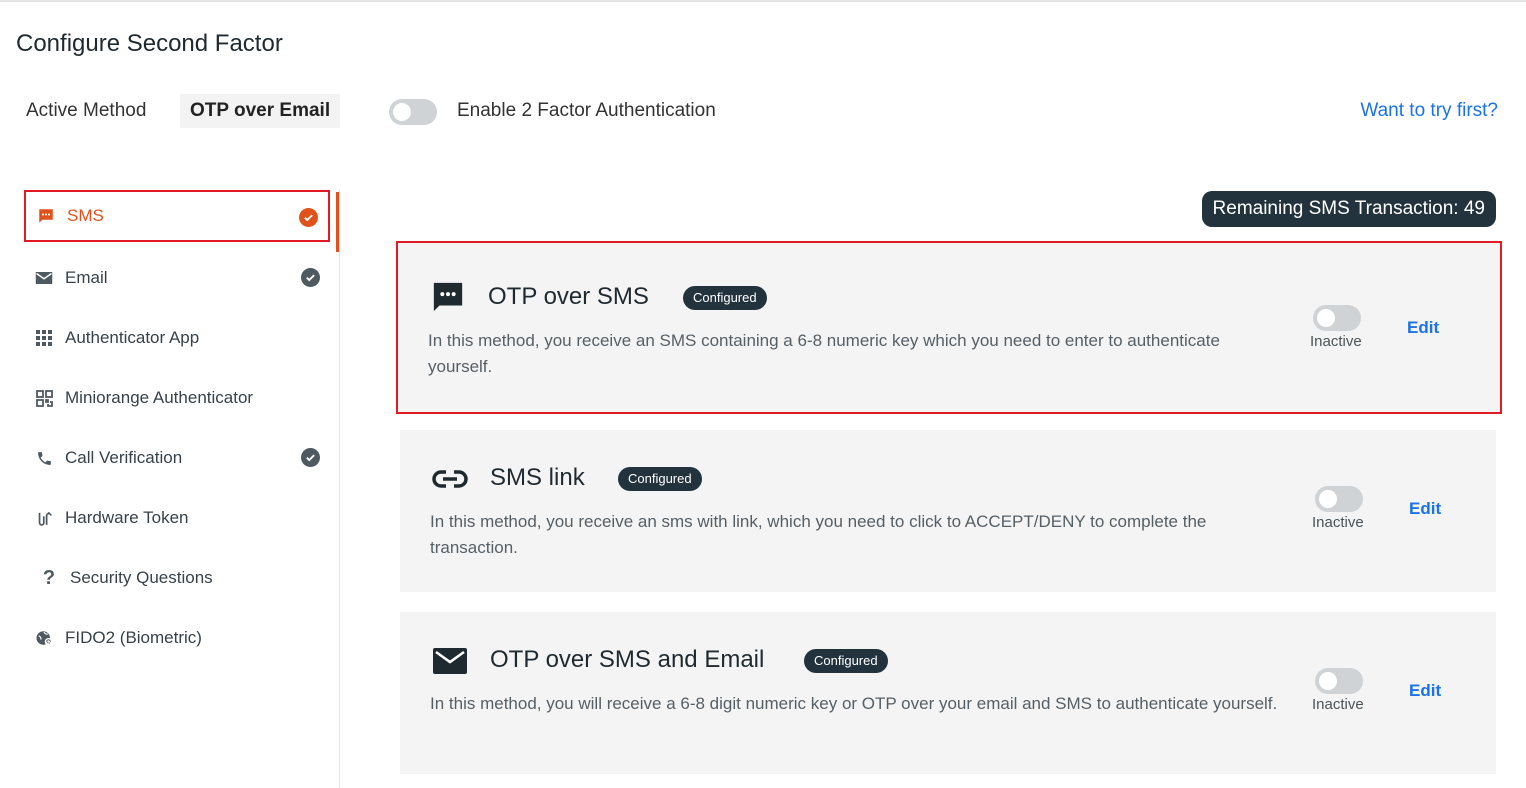  What do you see at coordinates (450, 479) in the screenshot?
I see `link-icon` at bounding box center [450, 479].